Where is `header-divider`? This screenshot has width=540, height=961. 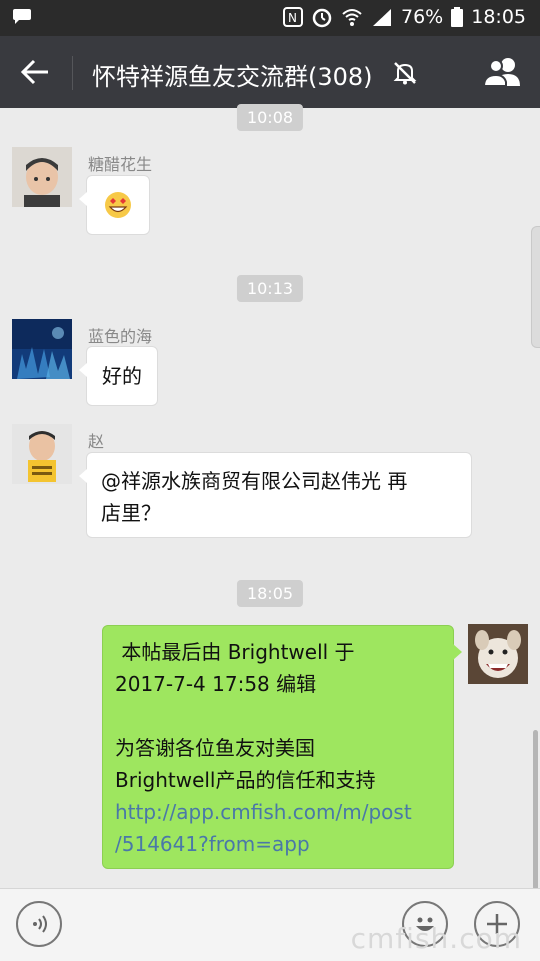
header-divider is located at coordinates (72, 73).